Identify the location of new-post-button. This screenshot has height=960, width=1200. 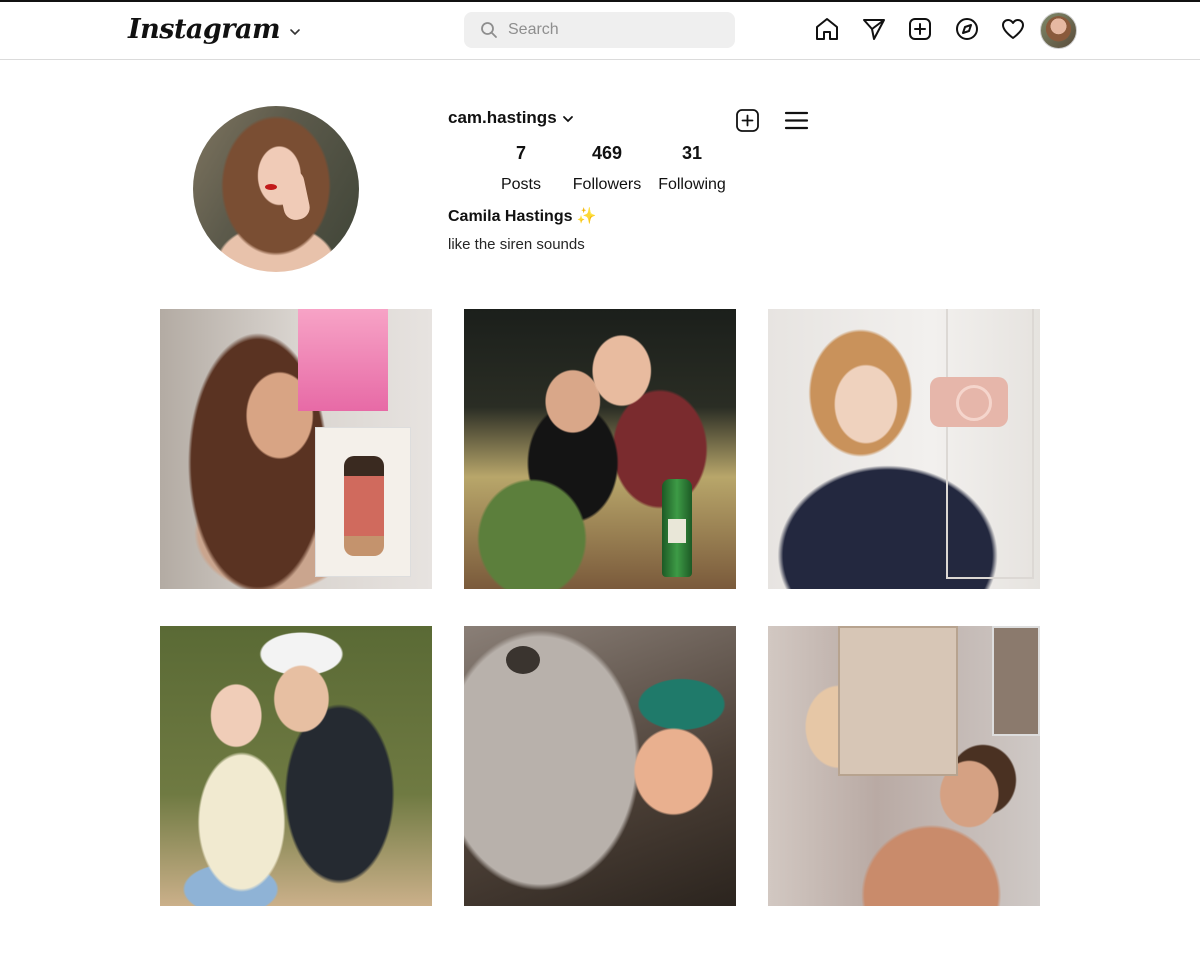
(920, 29).